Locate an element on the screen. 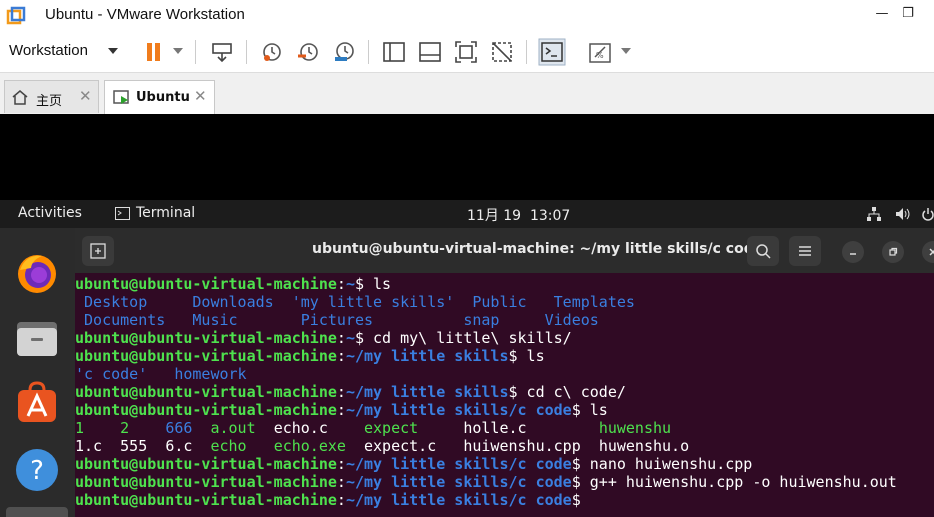 Image resolution: width=934 pixels, height=517 pixels. vm-running-icon is located at coordinates (121, 97).